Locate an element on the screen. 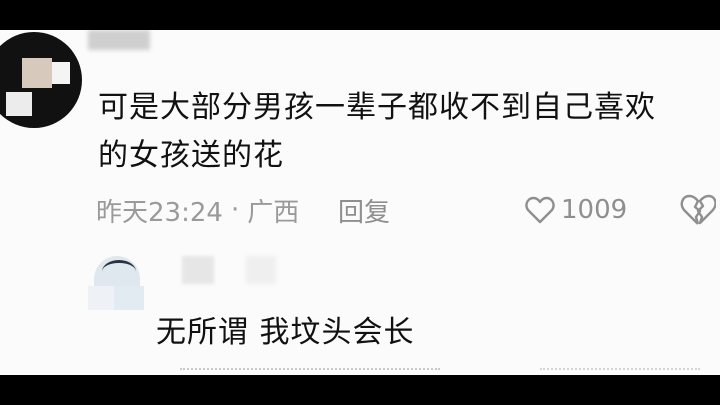 This screenshot has width=720, height=405. broken-heart-icon is located at coordinates (698, 210).